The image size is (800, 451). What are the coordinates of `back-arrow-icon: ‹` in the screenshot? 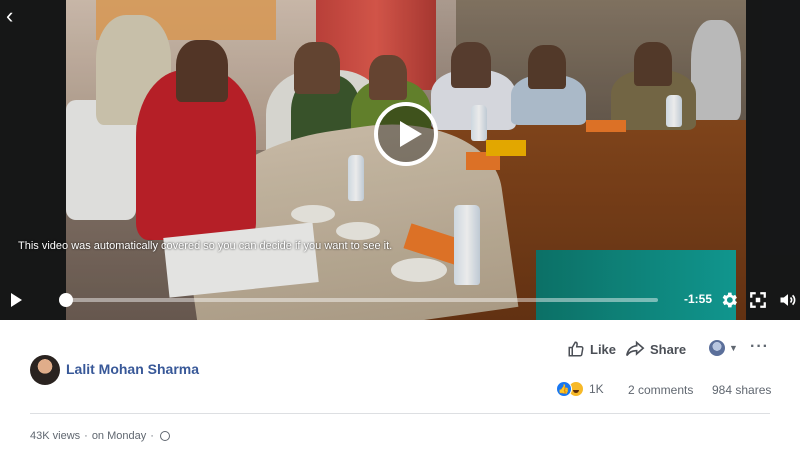 It's located at (14, 16).